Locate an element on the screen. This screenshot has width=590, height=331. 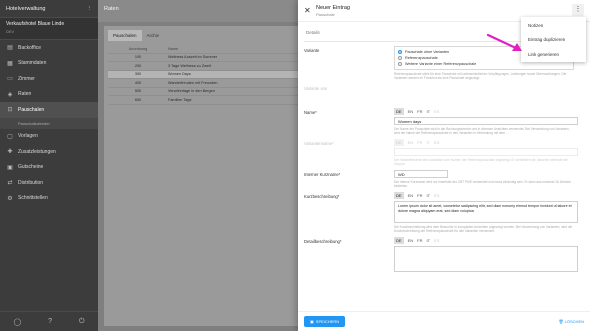
table-row: 100 Wellness Auszeit im Sommer is located at coordinates (204, 58).